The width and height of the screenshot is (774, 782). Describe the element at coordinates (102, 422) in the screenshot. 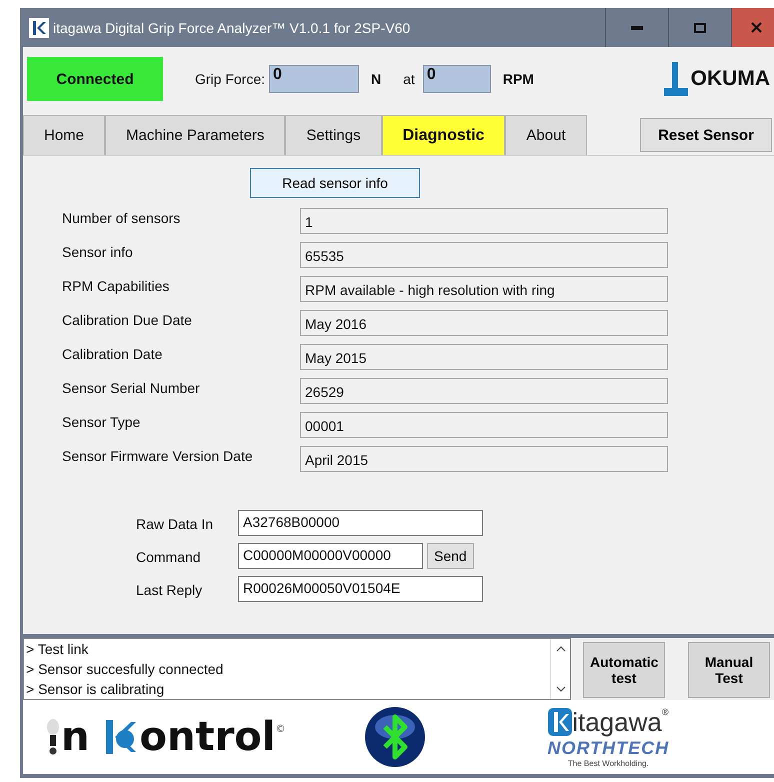

I see `field-label: Sensor Type` at that location.